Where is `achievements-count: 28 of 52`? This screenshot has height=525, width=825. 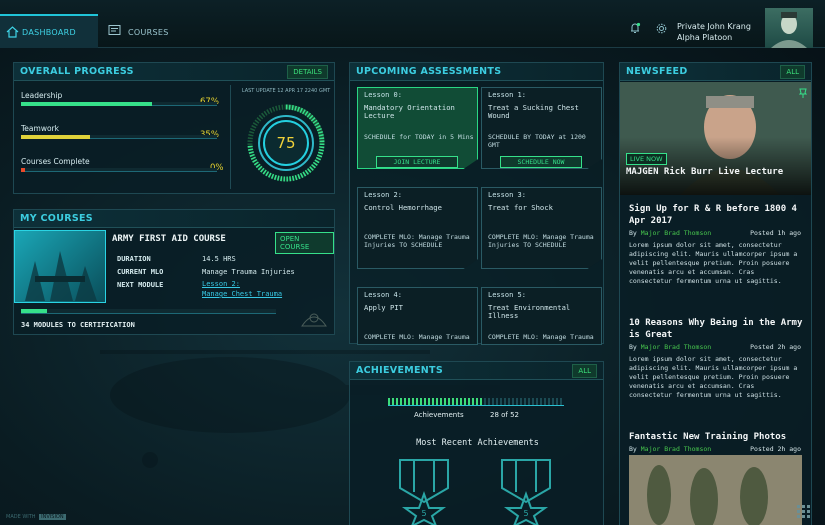 achievements-count: 28 of 52 is located at coordinates (505, 415).